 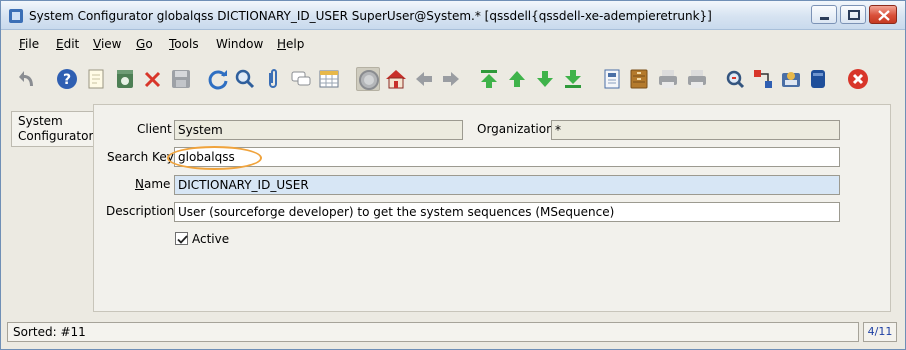 I want to click on maximize-button, so click(x=853, y=14).